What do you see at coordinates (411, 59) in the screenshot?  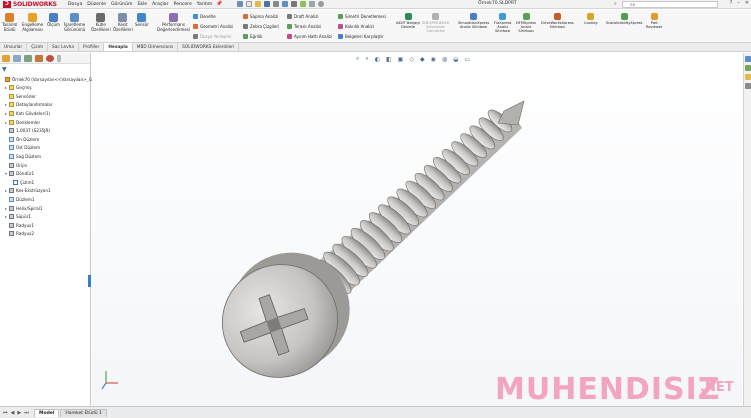 I see `view-orientation-icon: ◇` at bounding box center [411, 59].